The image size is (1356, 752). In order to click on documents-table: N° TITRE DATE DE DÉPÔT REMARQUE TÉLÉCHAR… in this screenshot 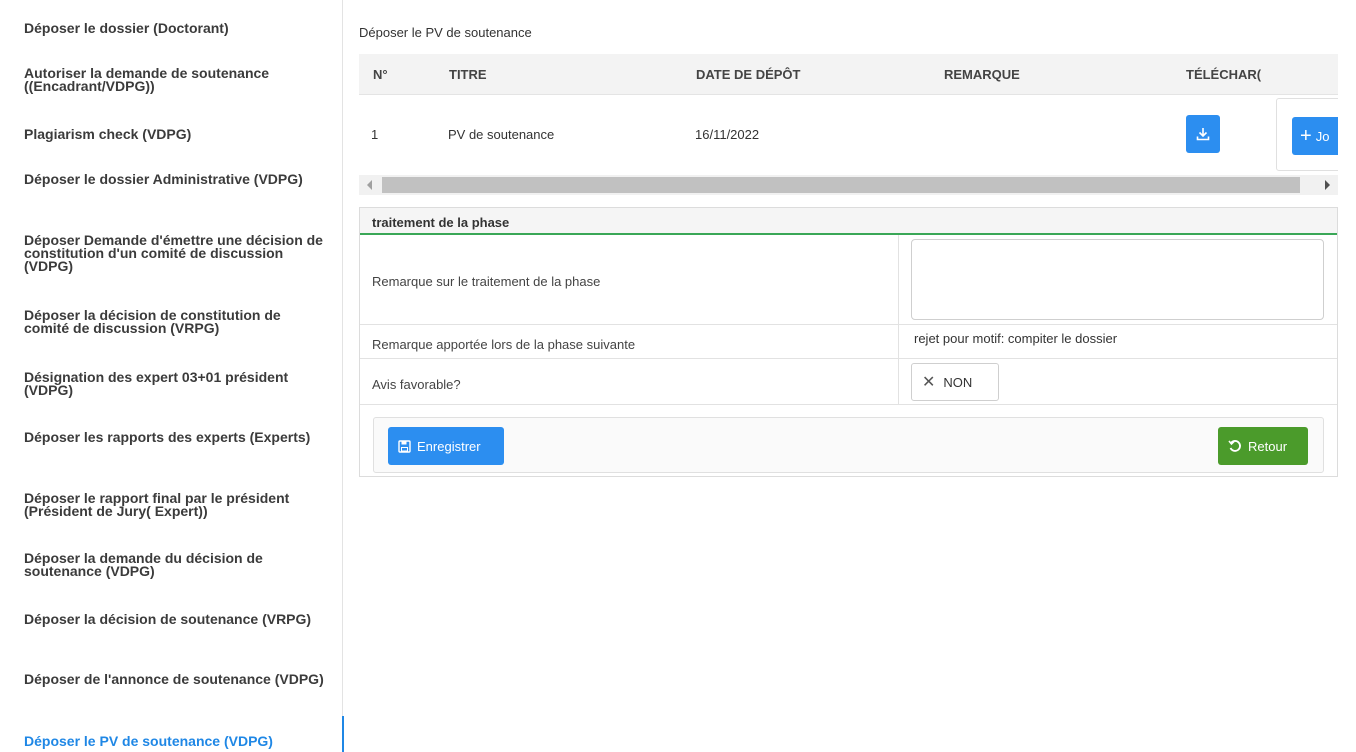, I will do `click(848, 113)`.